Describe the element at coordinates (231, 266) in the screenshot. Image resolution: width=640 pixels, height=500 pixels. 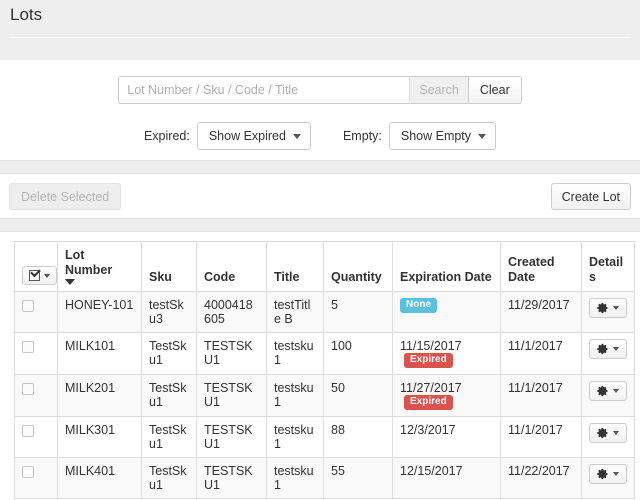
I see `column-header-code: Code` at that location.